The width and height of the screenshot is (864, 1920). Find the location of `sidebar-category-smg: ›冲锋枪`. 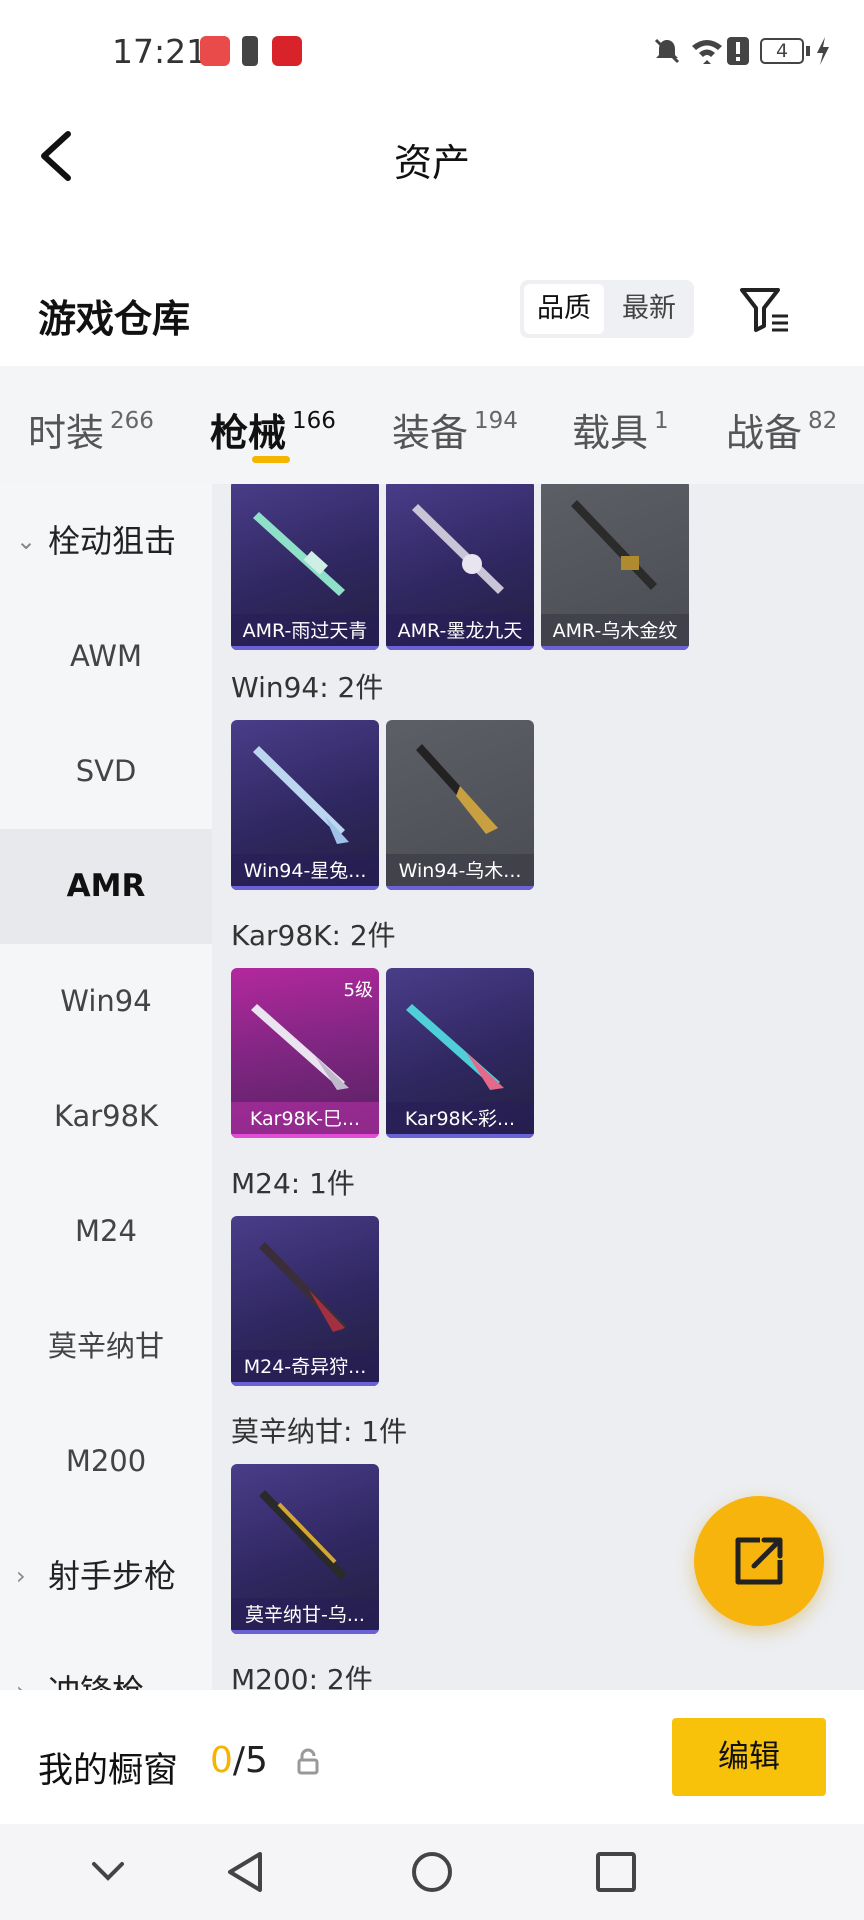

sidebar-category-smg: ›冲锋枪 is located at coordinates (106, 1662).